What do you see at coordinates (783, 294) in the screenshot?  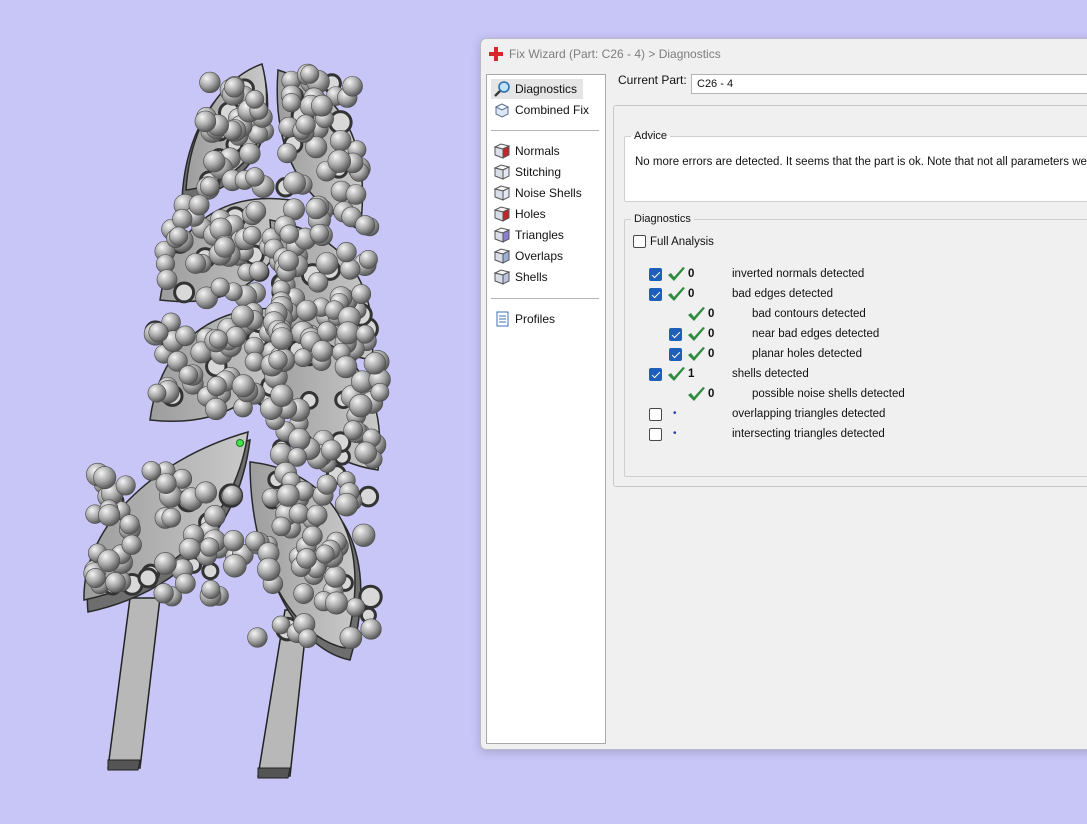 I see `diagnostic-label: bad edges detected` at bounding box center [783, 294].